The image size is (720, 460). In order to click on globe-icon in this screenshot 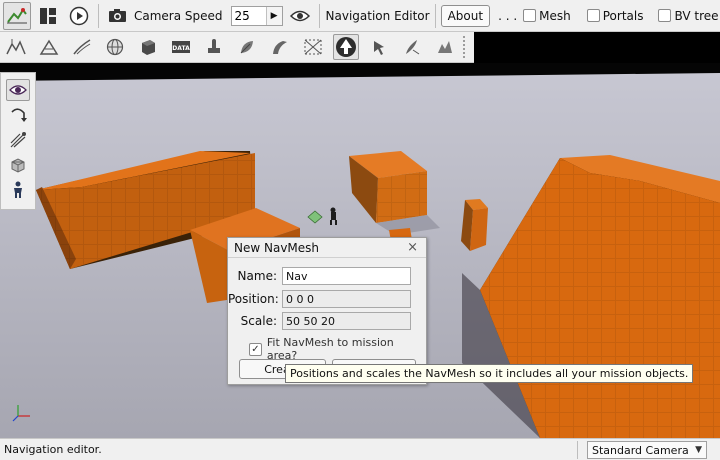, I will do `click(115, 47)`.